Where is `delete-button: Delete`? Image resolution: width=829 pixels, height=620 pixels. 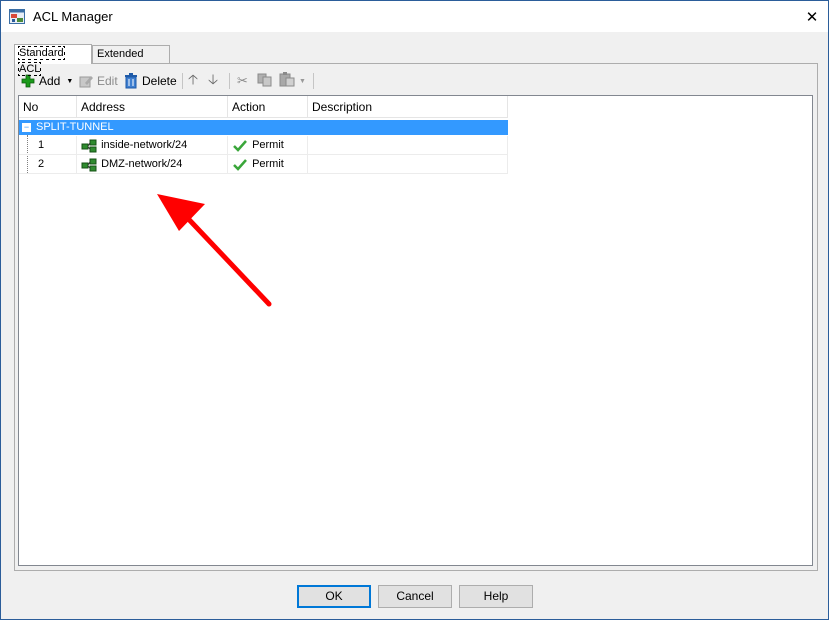 delete-button: Delete is located at coordinates (152, 81).